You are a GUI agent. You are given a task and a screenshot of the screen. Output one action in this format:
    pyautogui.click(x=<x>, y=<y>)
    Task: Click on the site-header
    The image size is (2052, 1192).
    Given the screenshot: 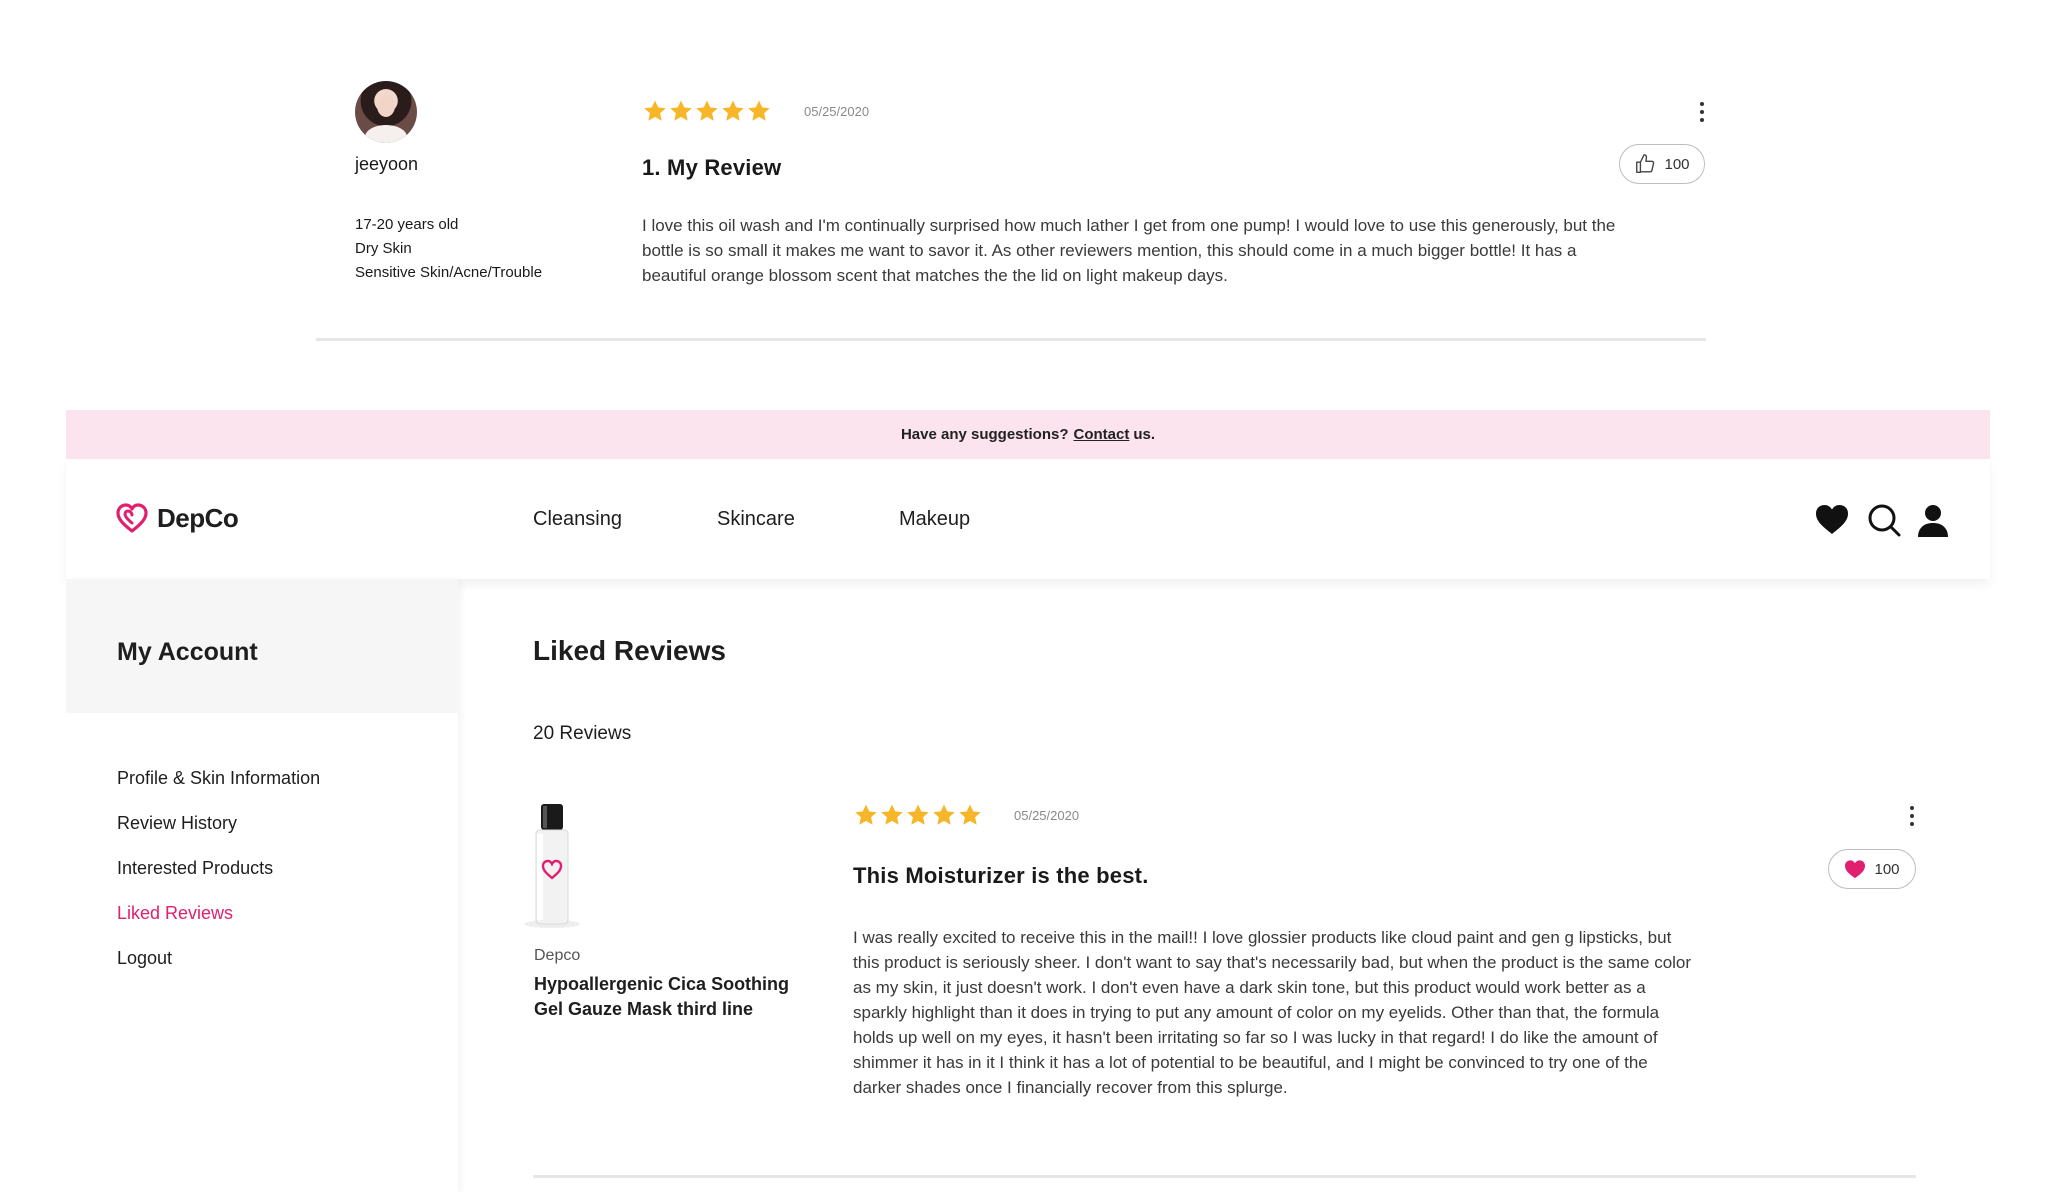 What is the action you would take?
    pyautogui.click(x=1028, y=519)
    